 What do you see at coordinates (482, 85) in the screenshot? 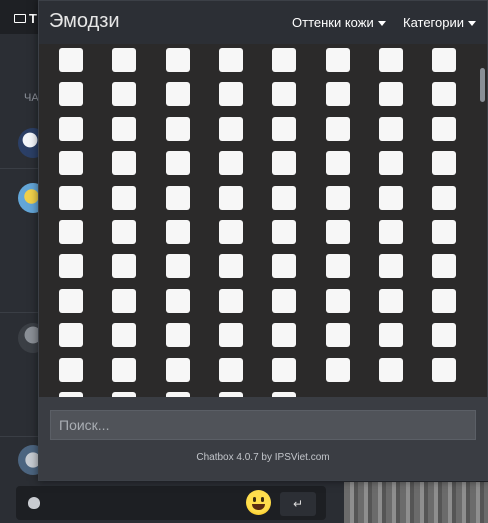
I see `scrollbar-thumb` at bounding box center [482, 85].